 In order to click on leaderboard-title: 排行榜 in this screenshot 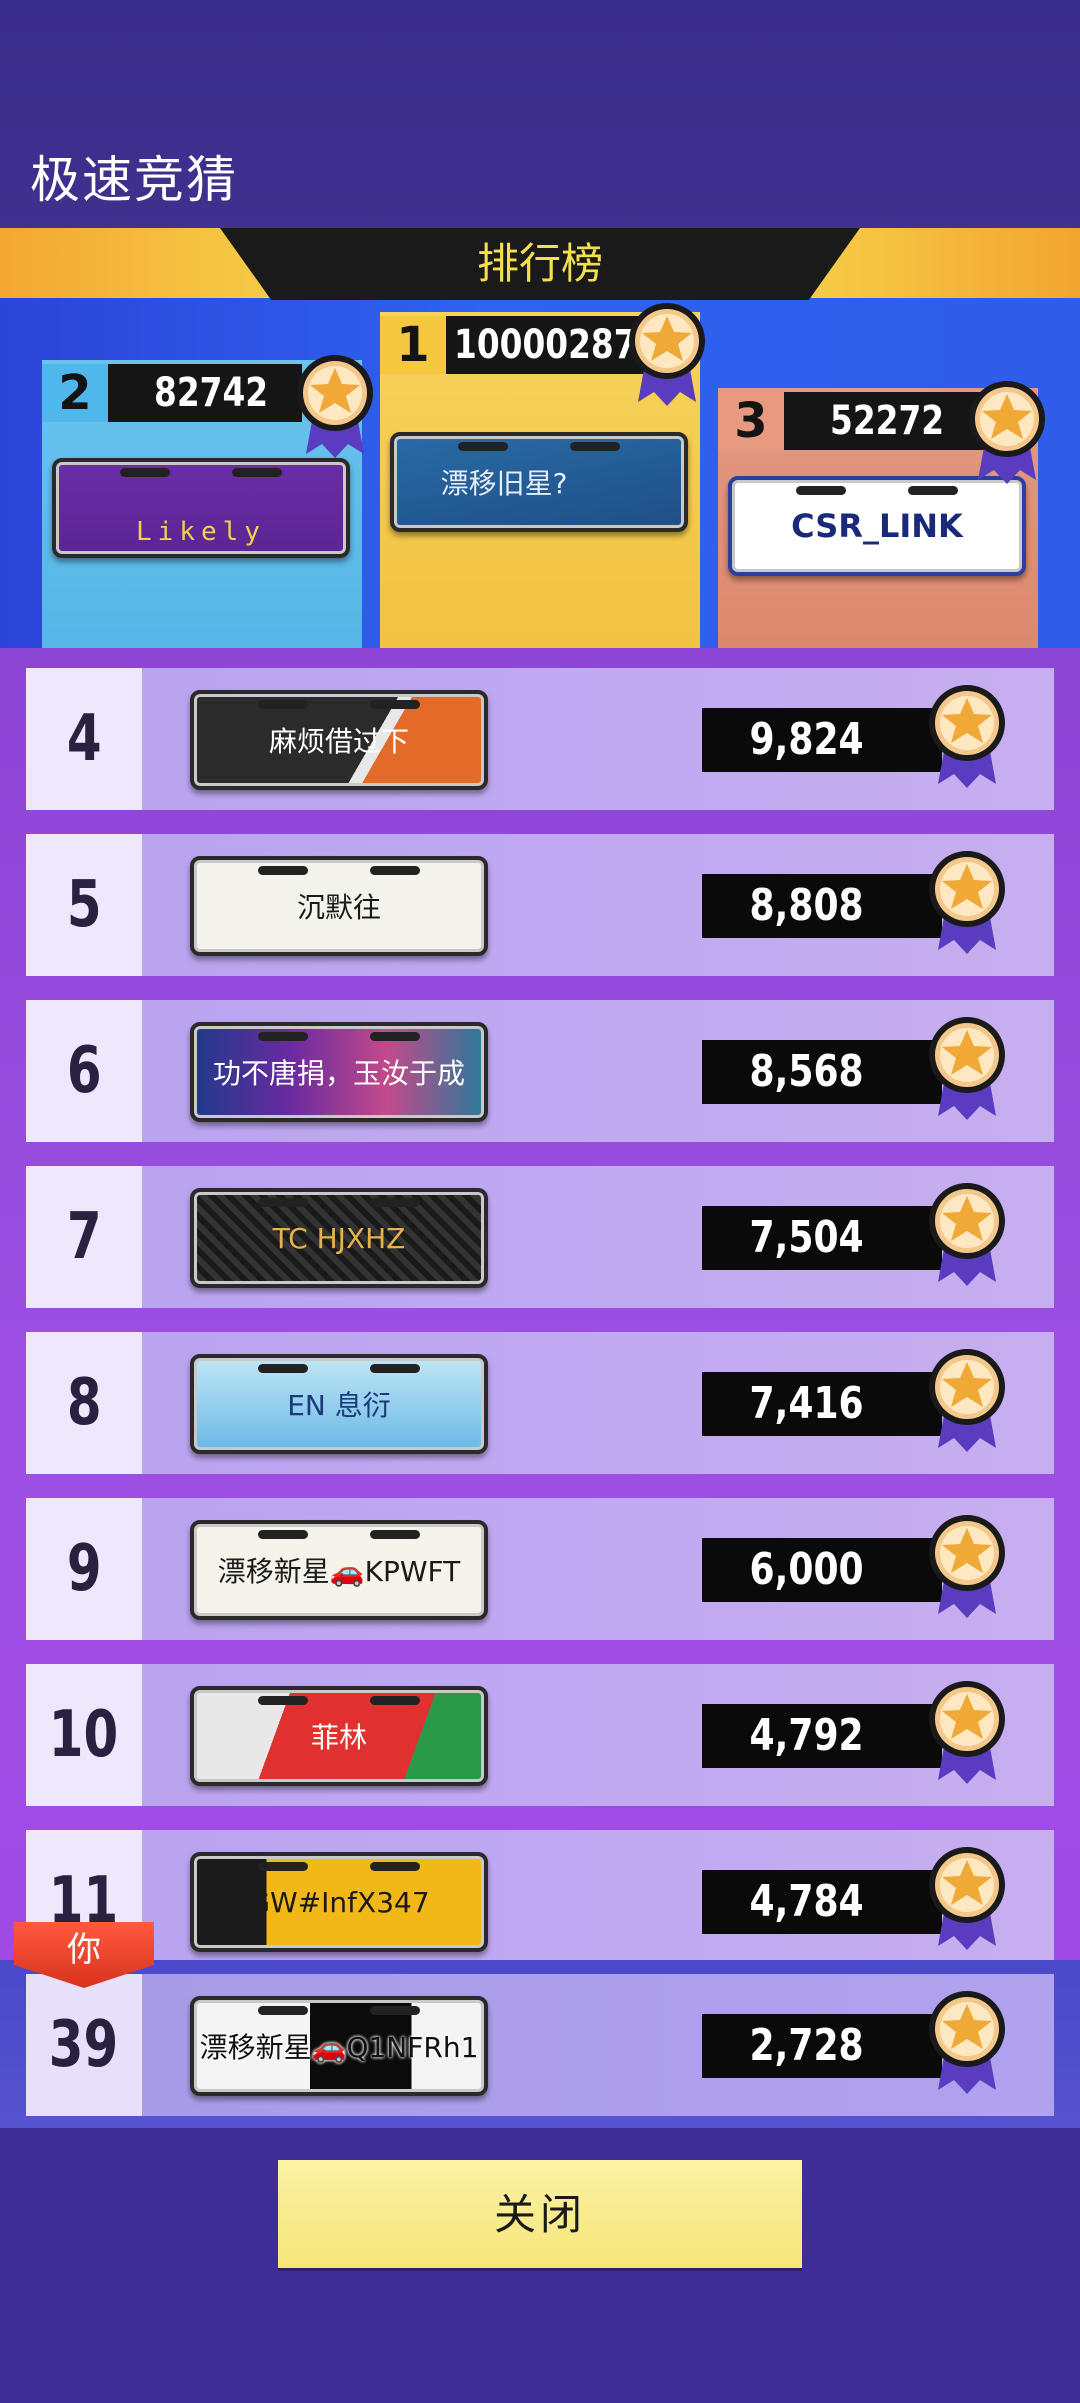, I will do `click(539, 263)`.